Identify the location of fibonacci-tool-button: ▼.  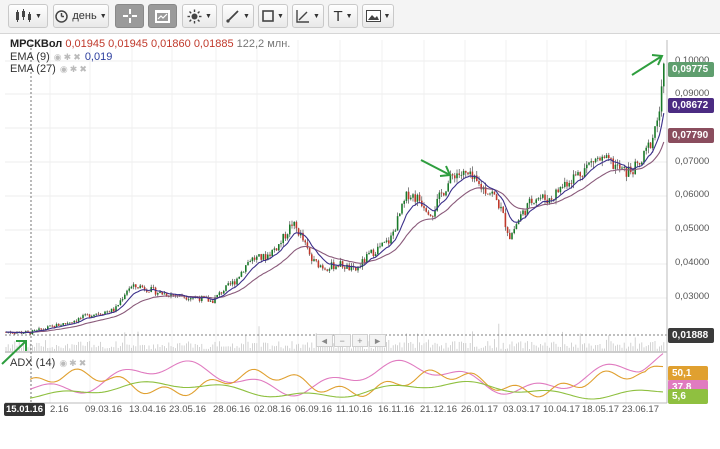
(308, 16).